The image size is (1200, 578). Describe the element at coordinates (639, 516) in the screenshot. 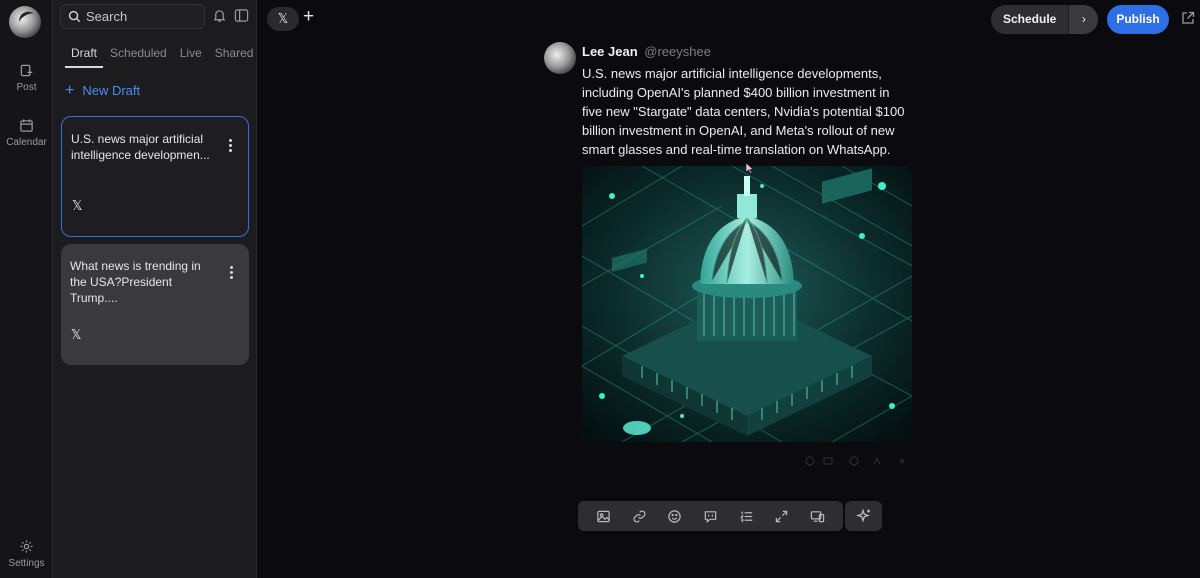

I see `link-icon` at that location.